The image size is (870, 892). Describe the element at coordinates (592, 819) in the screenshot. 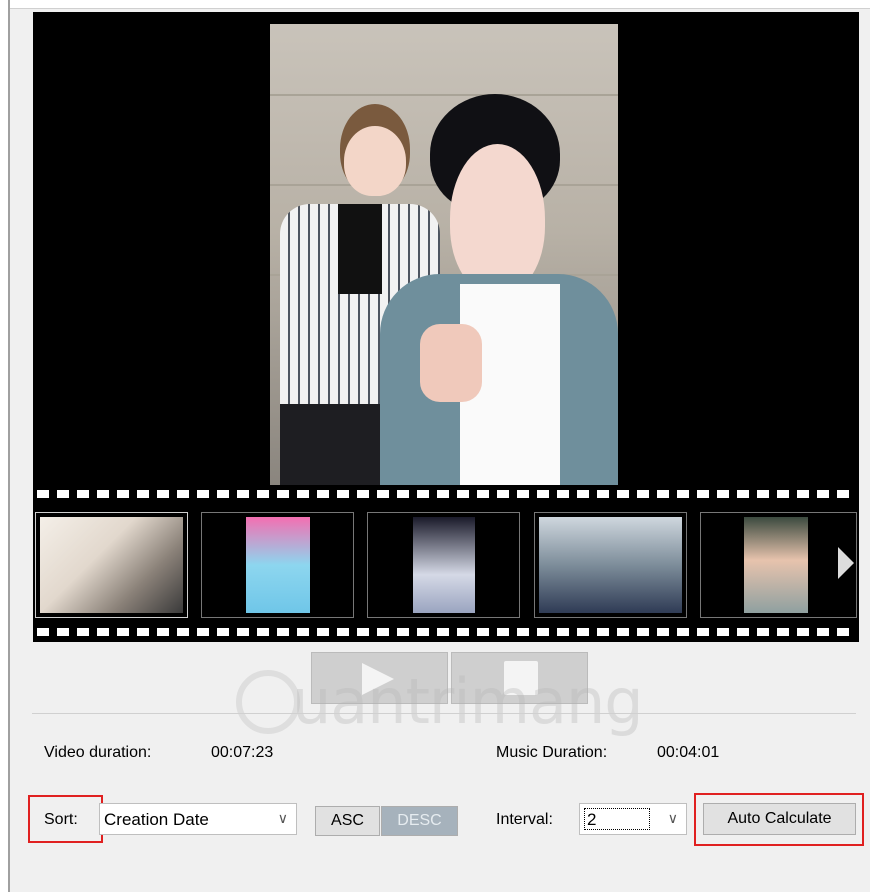

I see `interval-select-value: 2` at that location.